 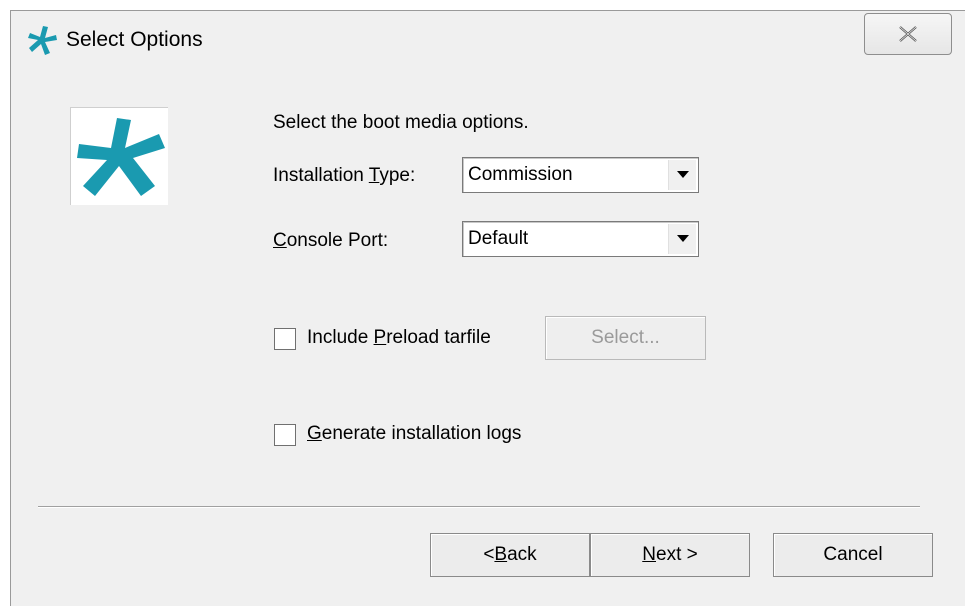 What do you see at coordinates (479, 507) in the screenshot?
I see `divider` at bounding box center [479, 507].